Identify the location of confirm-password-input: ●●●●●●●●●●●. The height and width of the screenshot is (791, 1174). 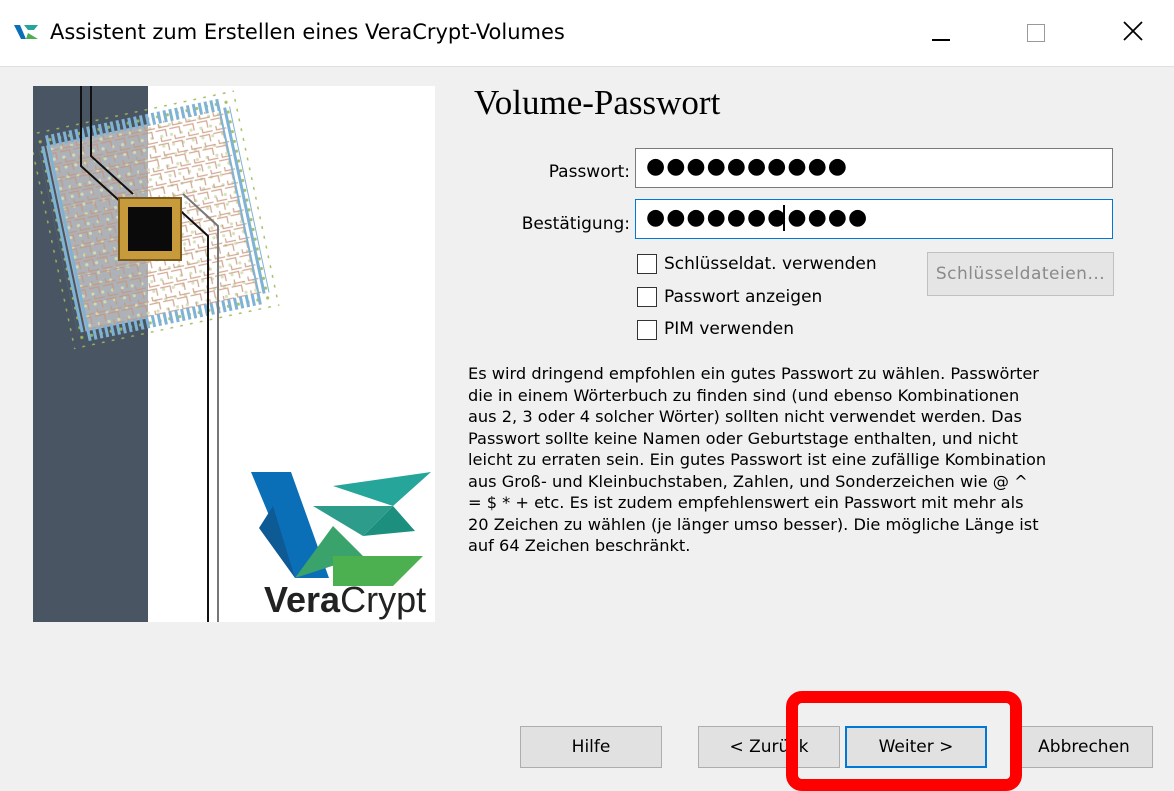
(874, 219).